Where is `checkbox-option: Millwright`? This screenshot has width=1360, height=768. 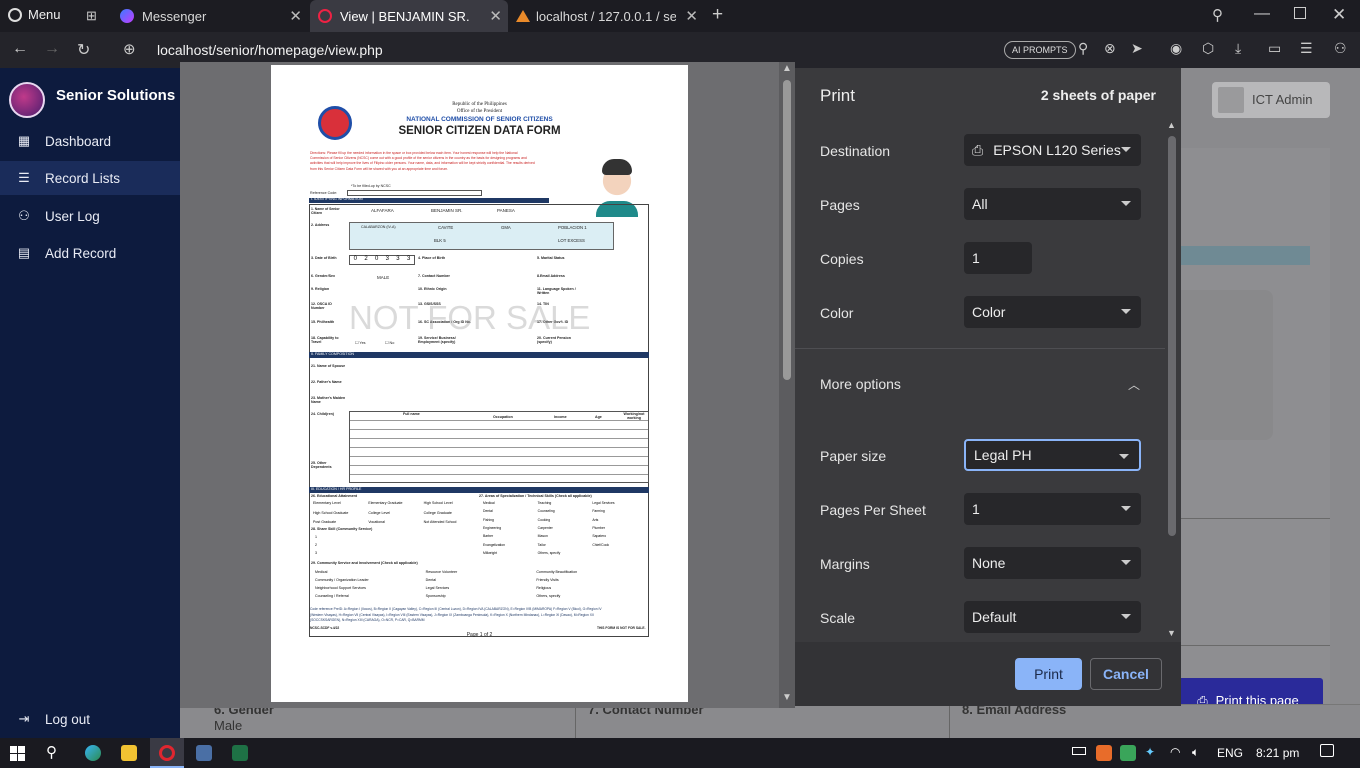 checkbox-option: Millwright is located at coordinates (490, 553).